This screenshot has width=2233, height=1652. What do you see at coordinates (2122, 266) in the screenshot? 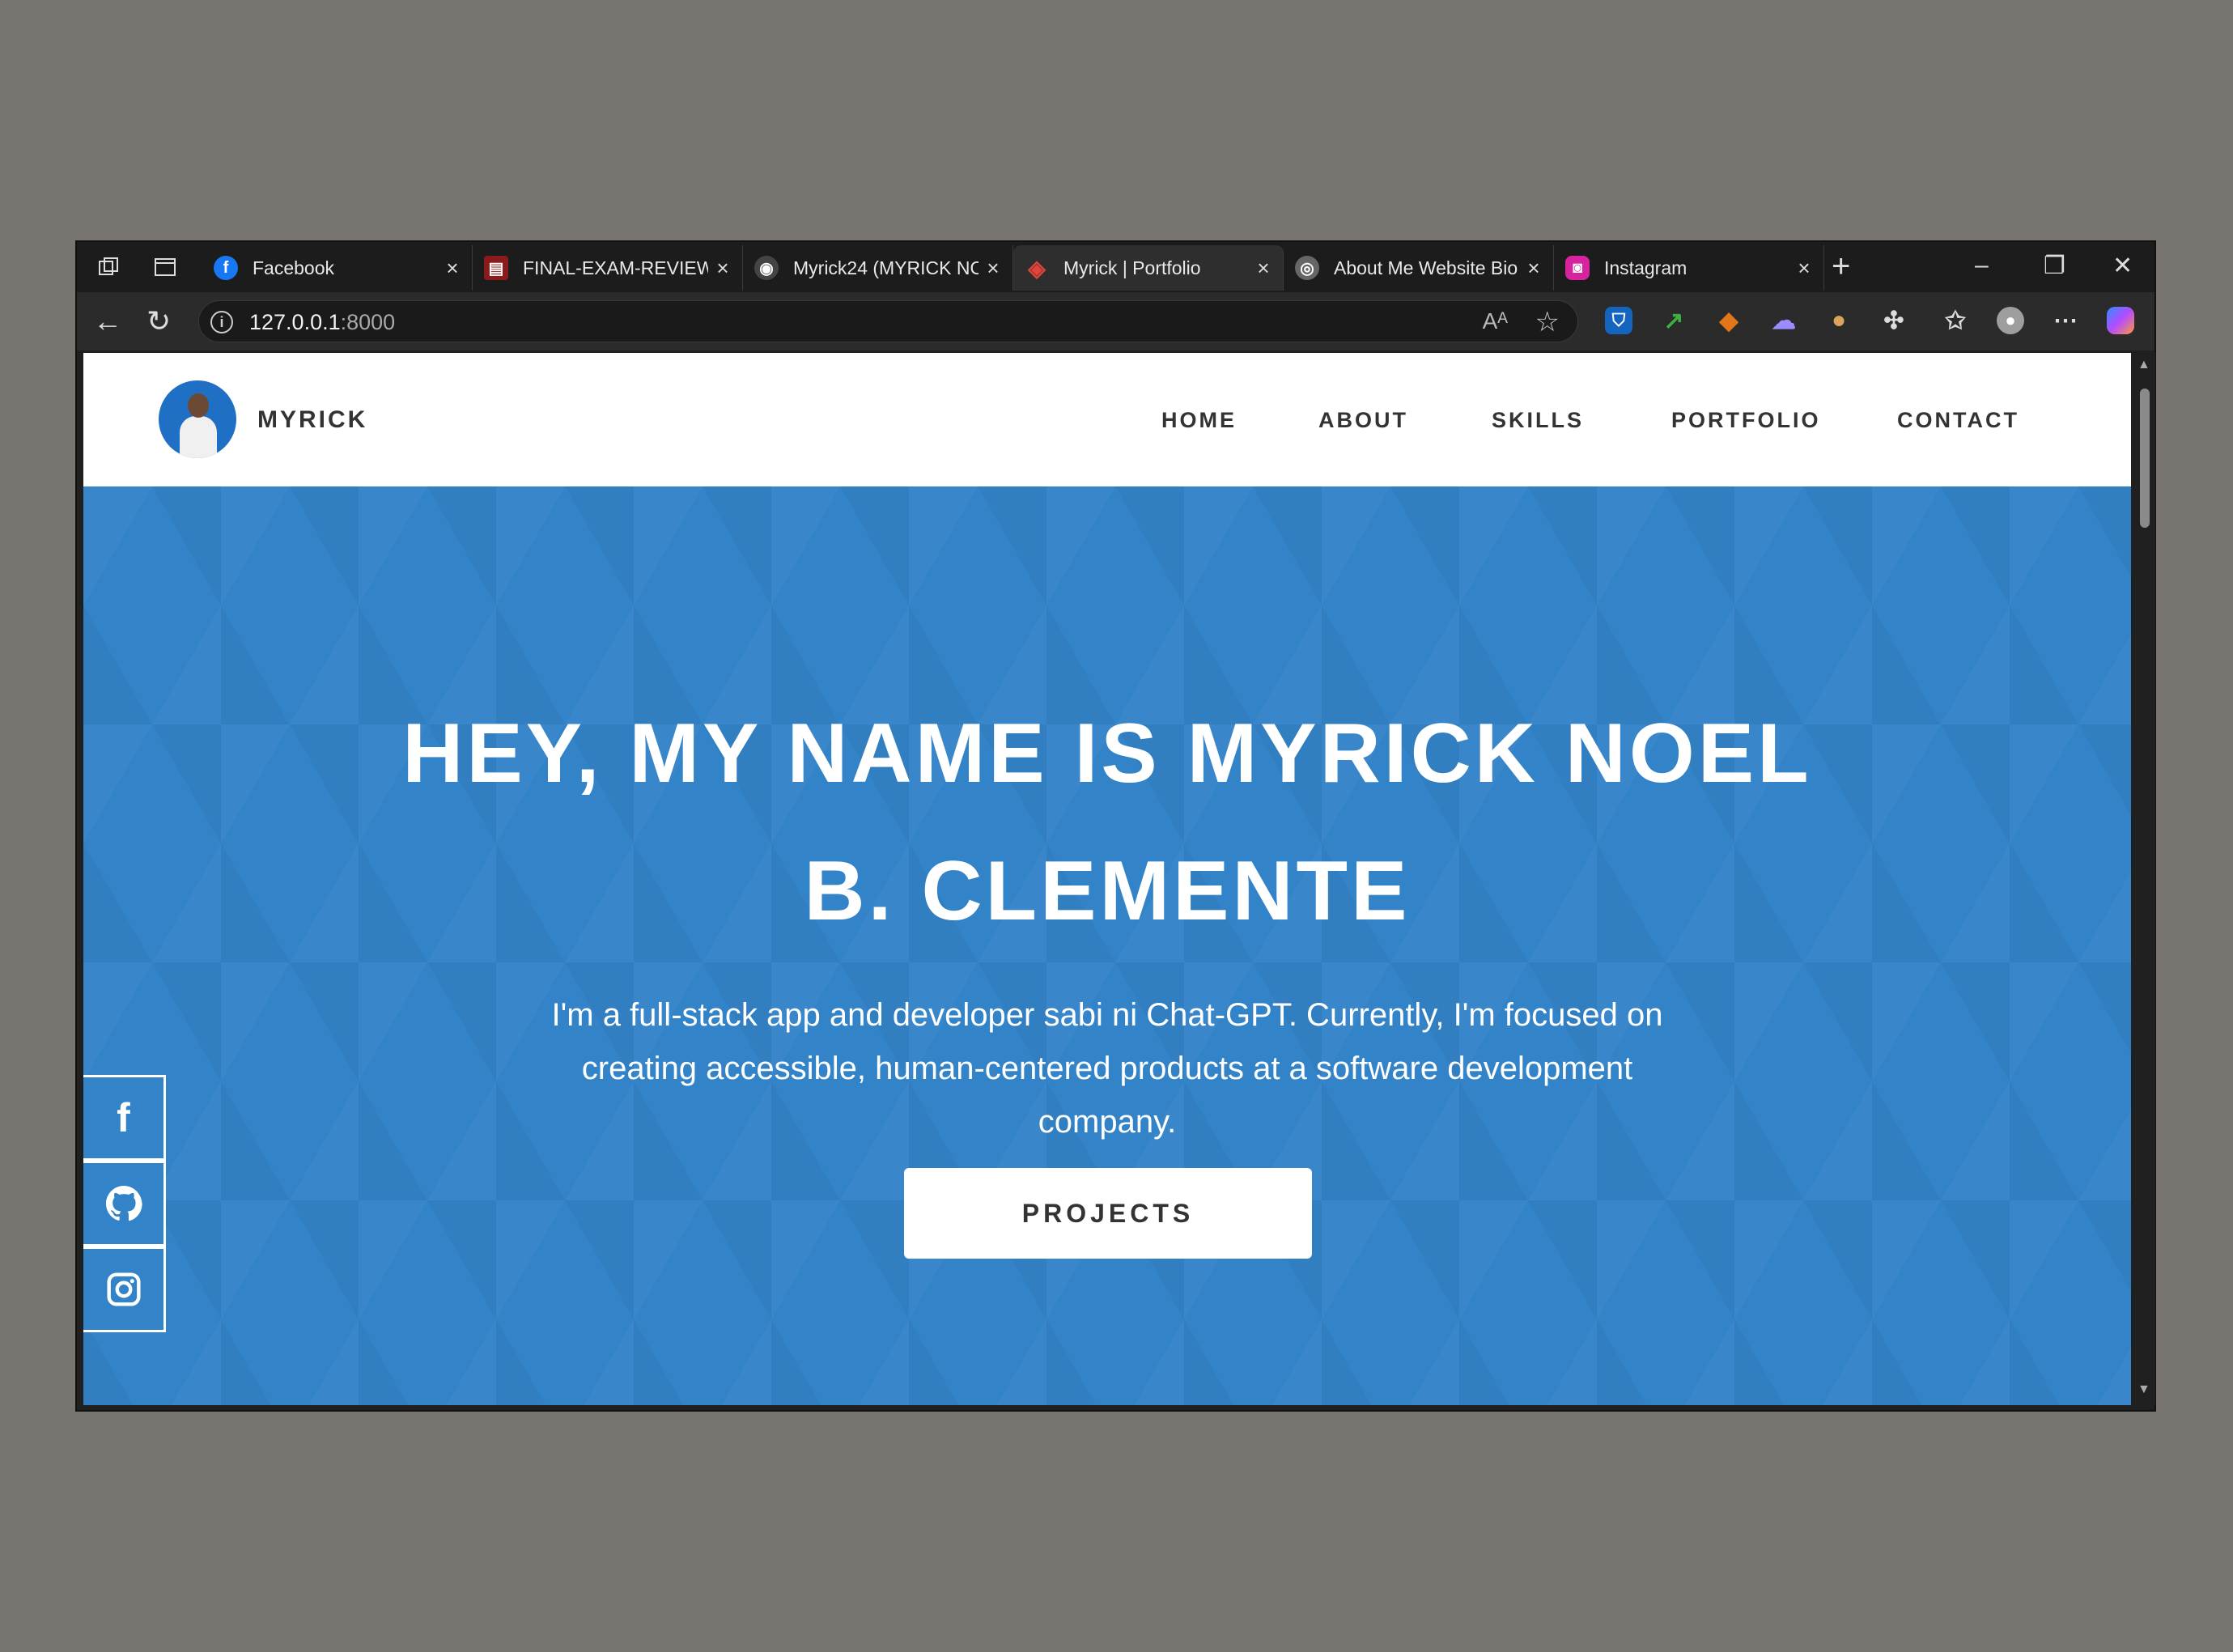
I see `close-window-icon: ✕` at bounding box center [2122, 266].